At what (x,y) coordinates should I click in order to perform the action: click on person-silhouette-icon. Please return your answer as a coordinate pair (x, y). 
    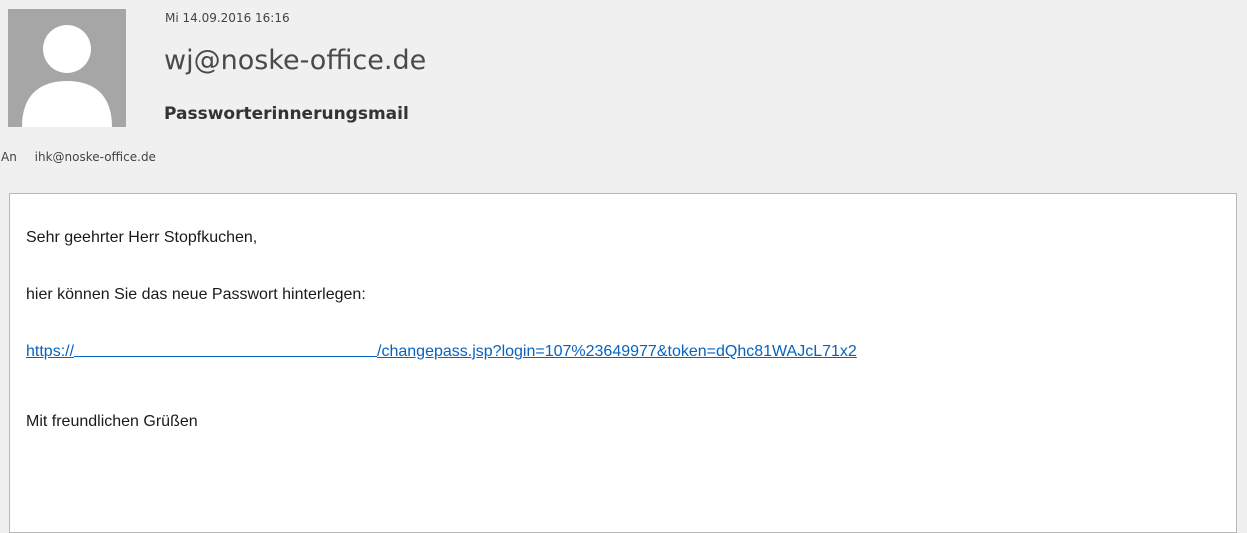
    Looking at the image, I should click on (67, 76).